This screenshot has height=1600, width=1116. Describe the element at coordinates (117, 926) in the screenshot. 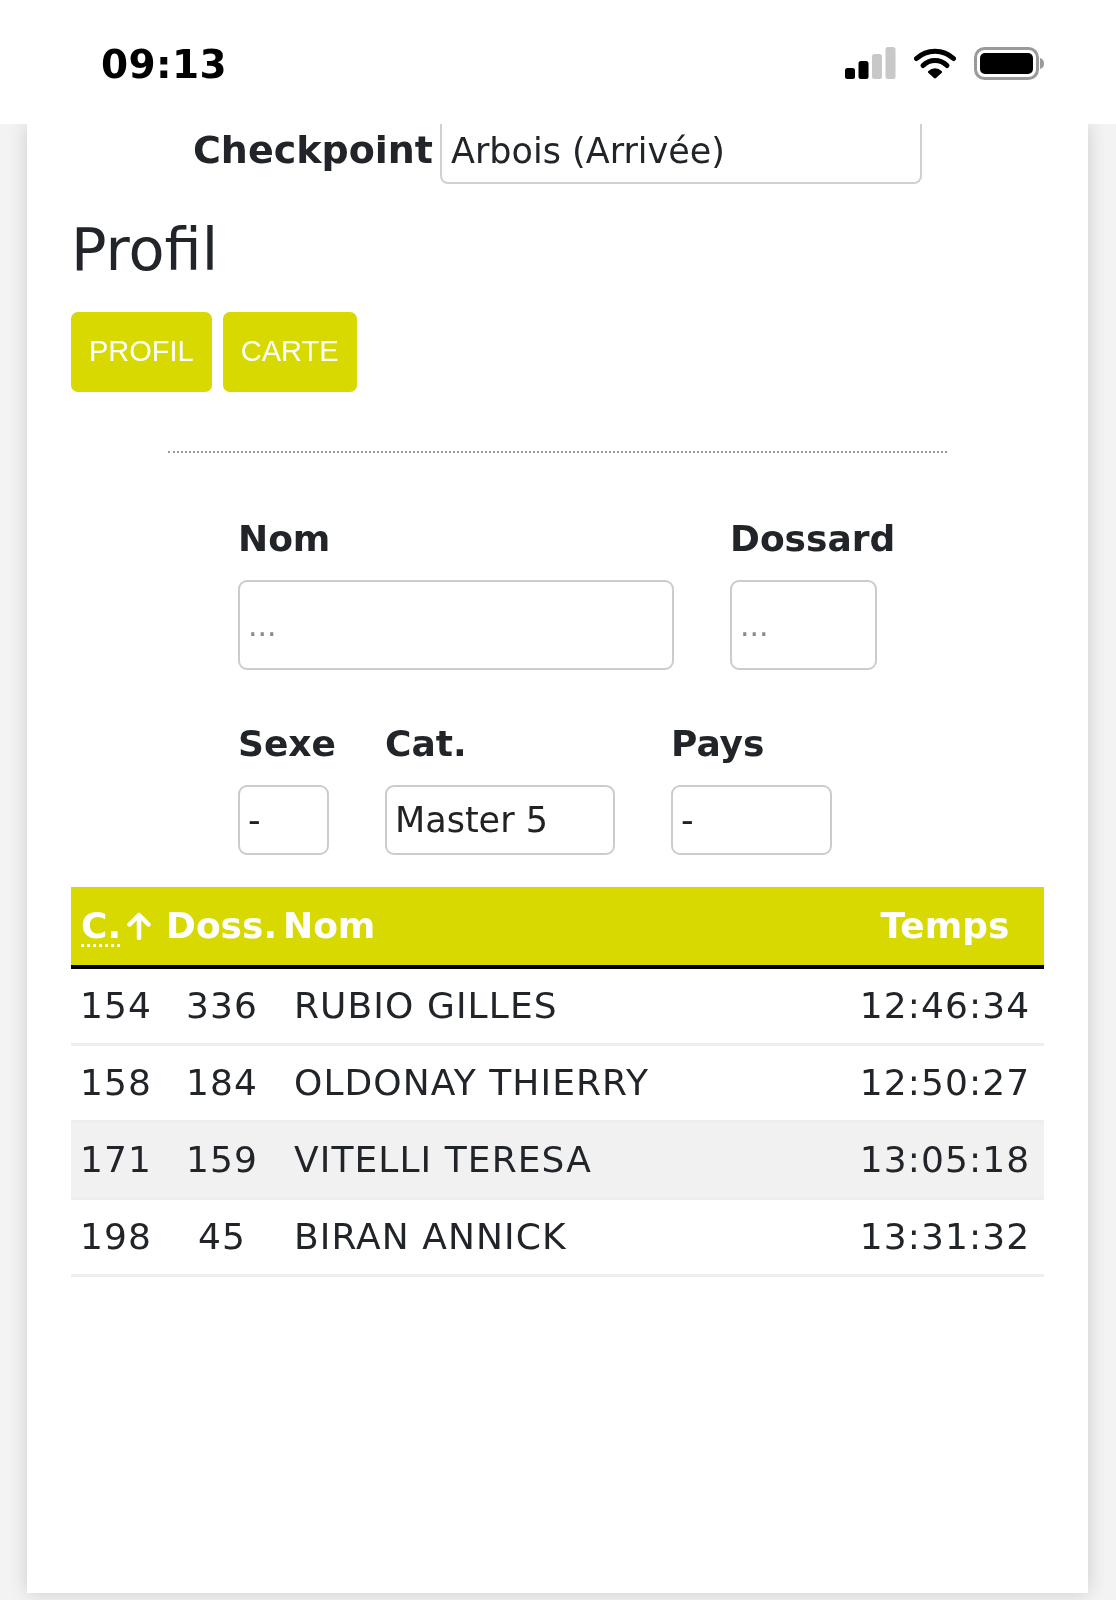

I see `column-header: C.` at that location.